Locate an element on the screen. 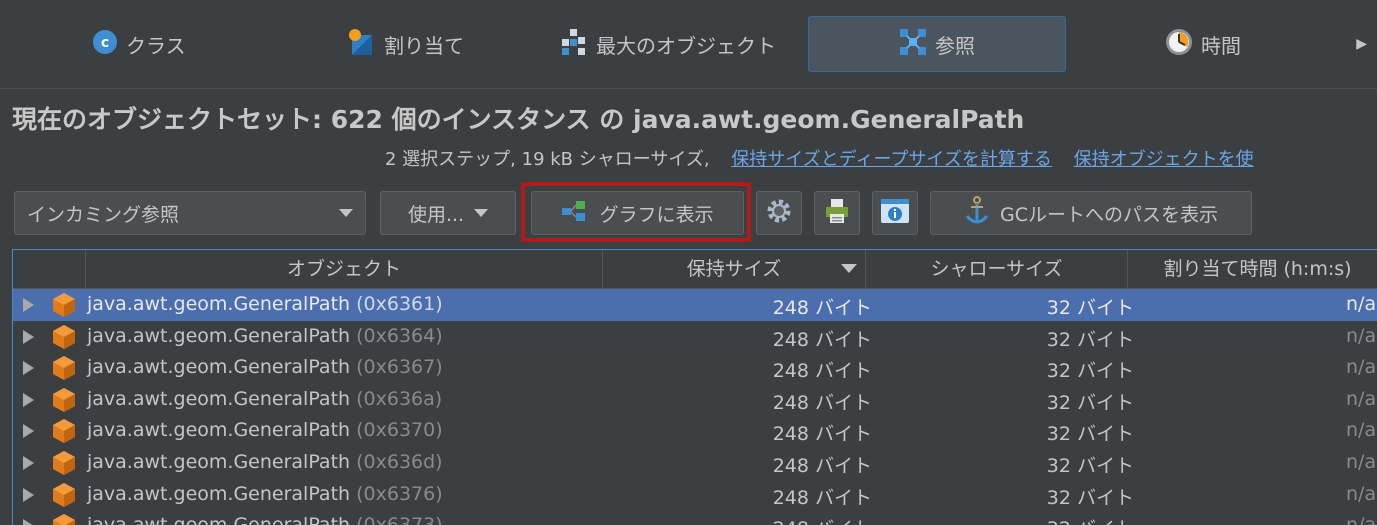  tab-label: 最大のオブジェクト is located at coordinates (686, 45).